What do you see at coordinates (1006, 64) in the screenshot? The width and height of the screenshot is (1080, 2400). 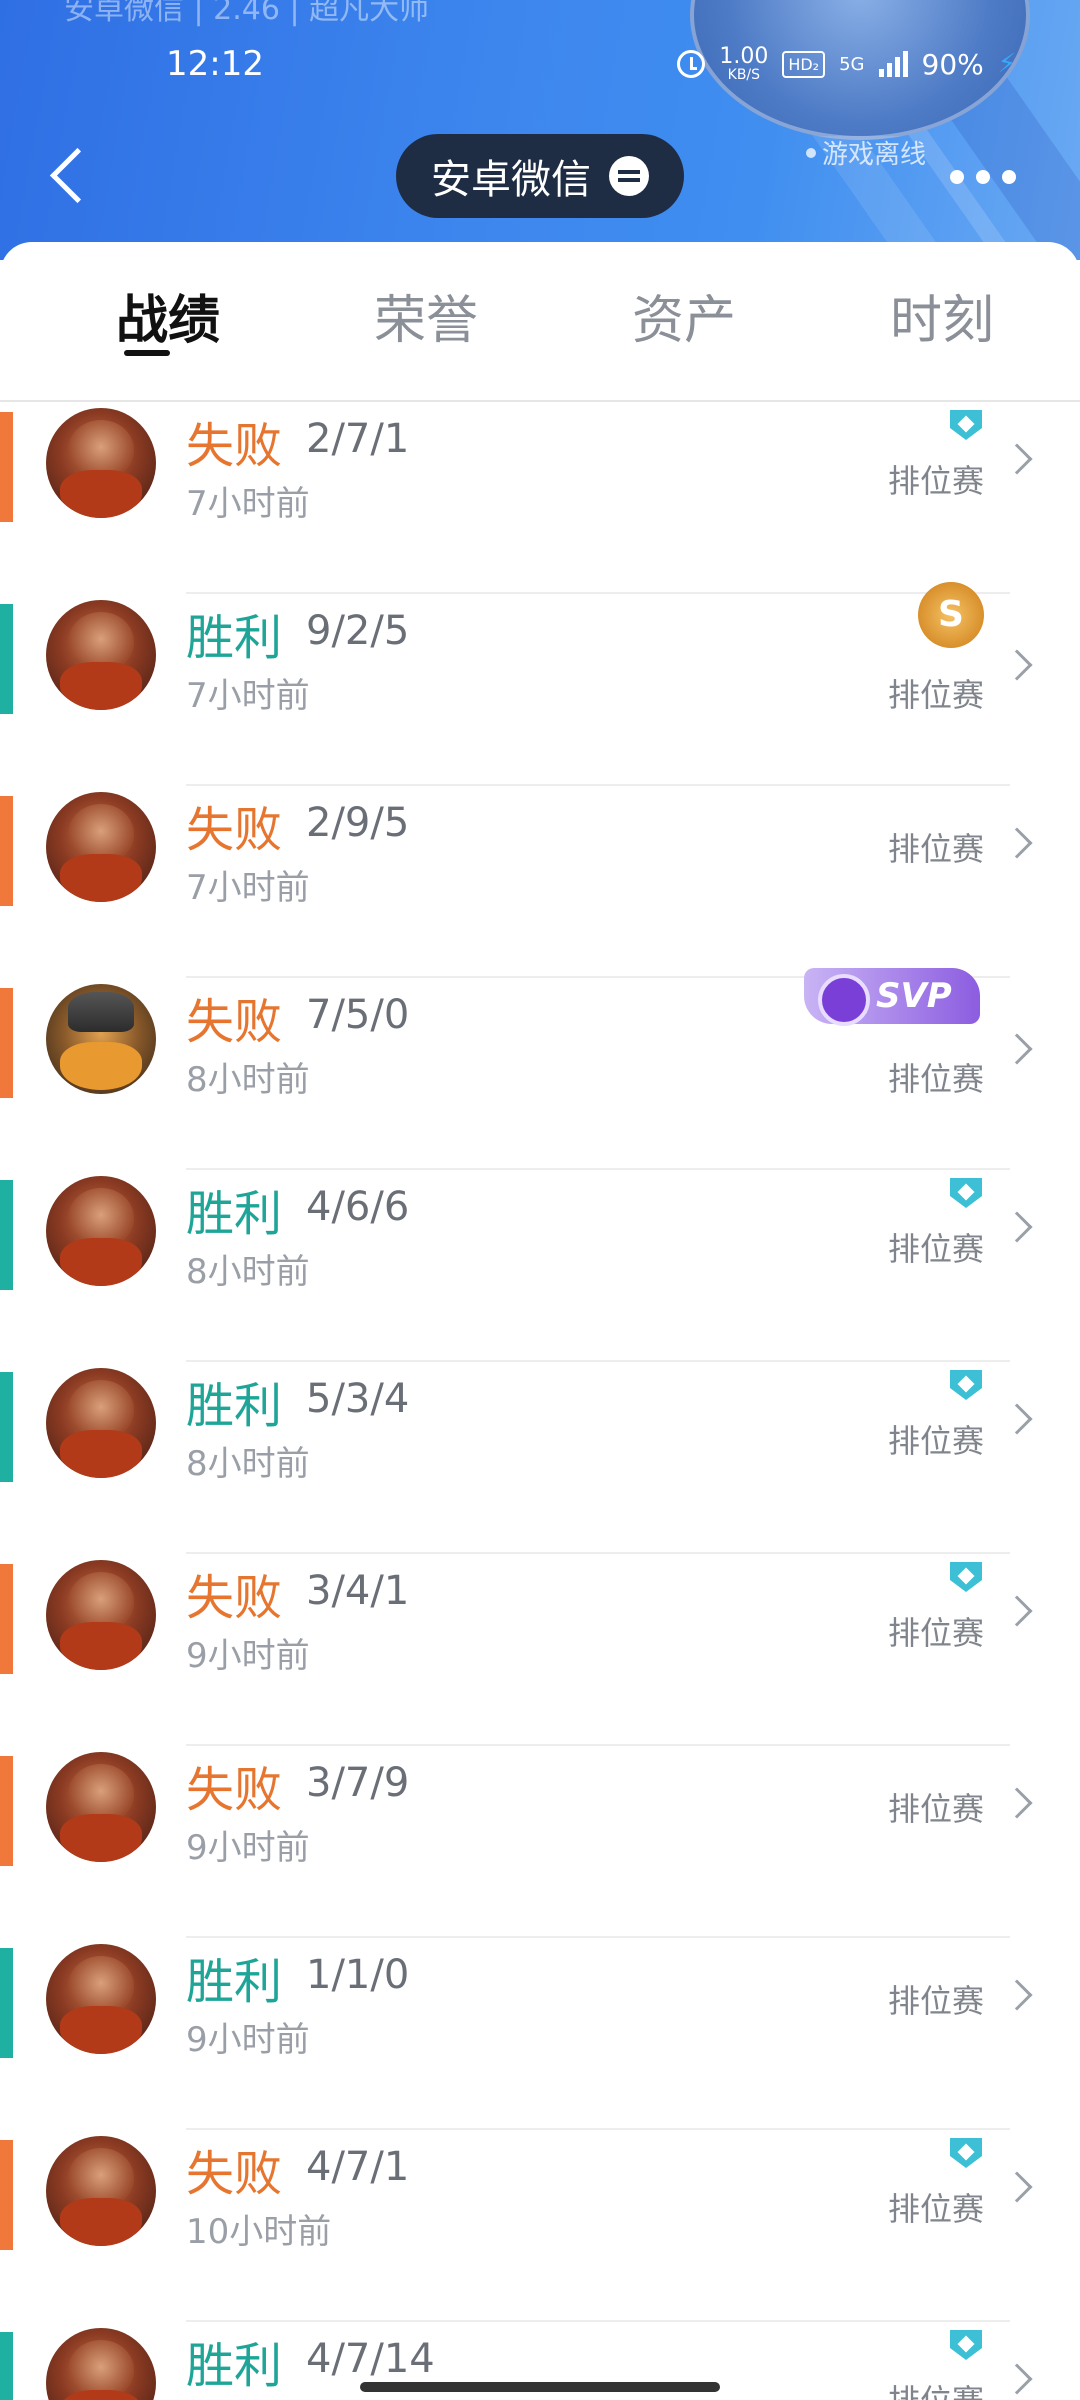 I see `charging-icon: ⚡` at bounding box center [1006, 64].